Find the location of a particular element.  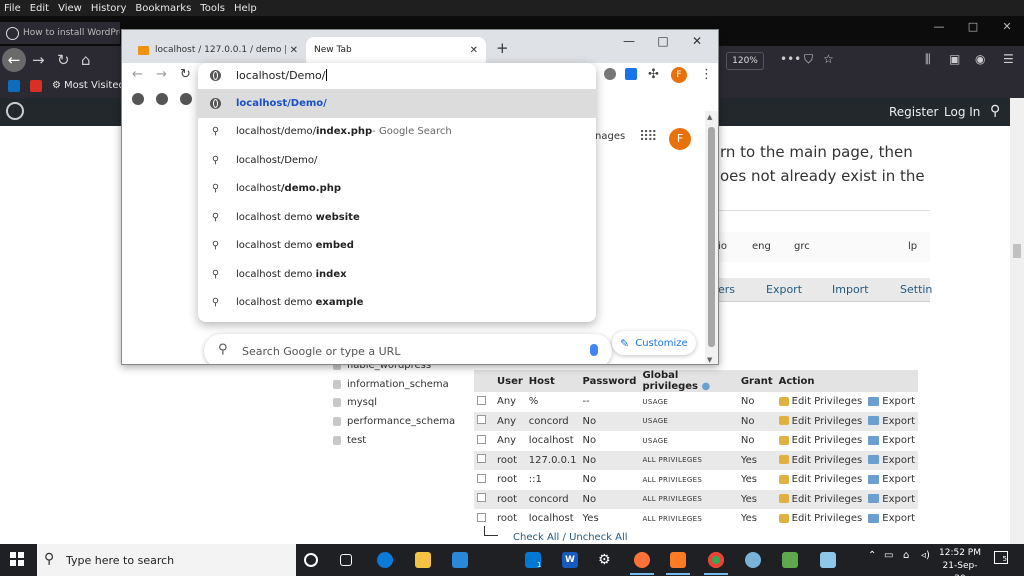

notification-center-icon: 5 is located at coordinates (1001, 557).